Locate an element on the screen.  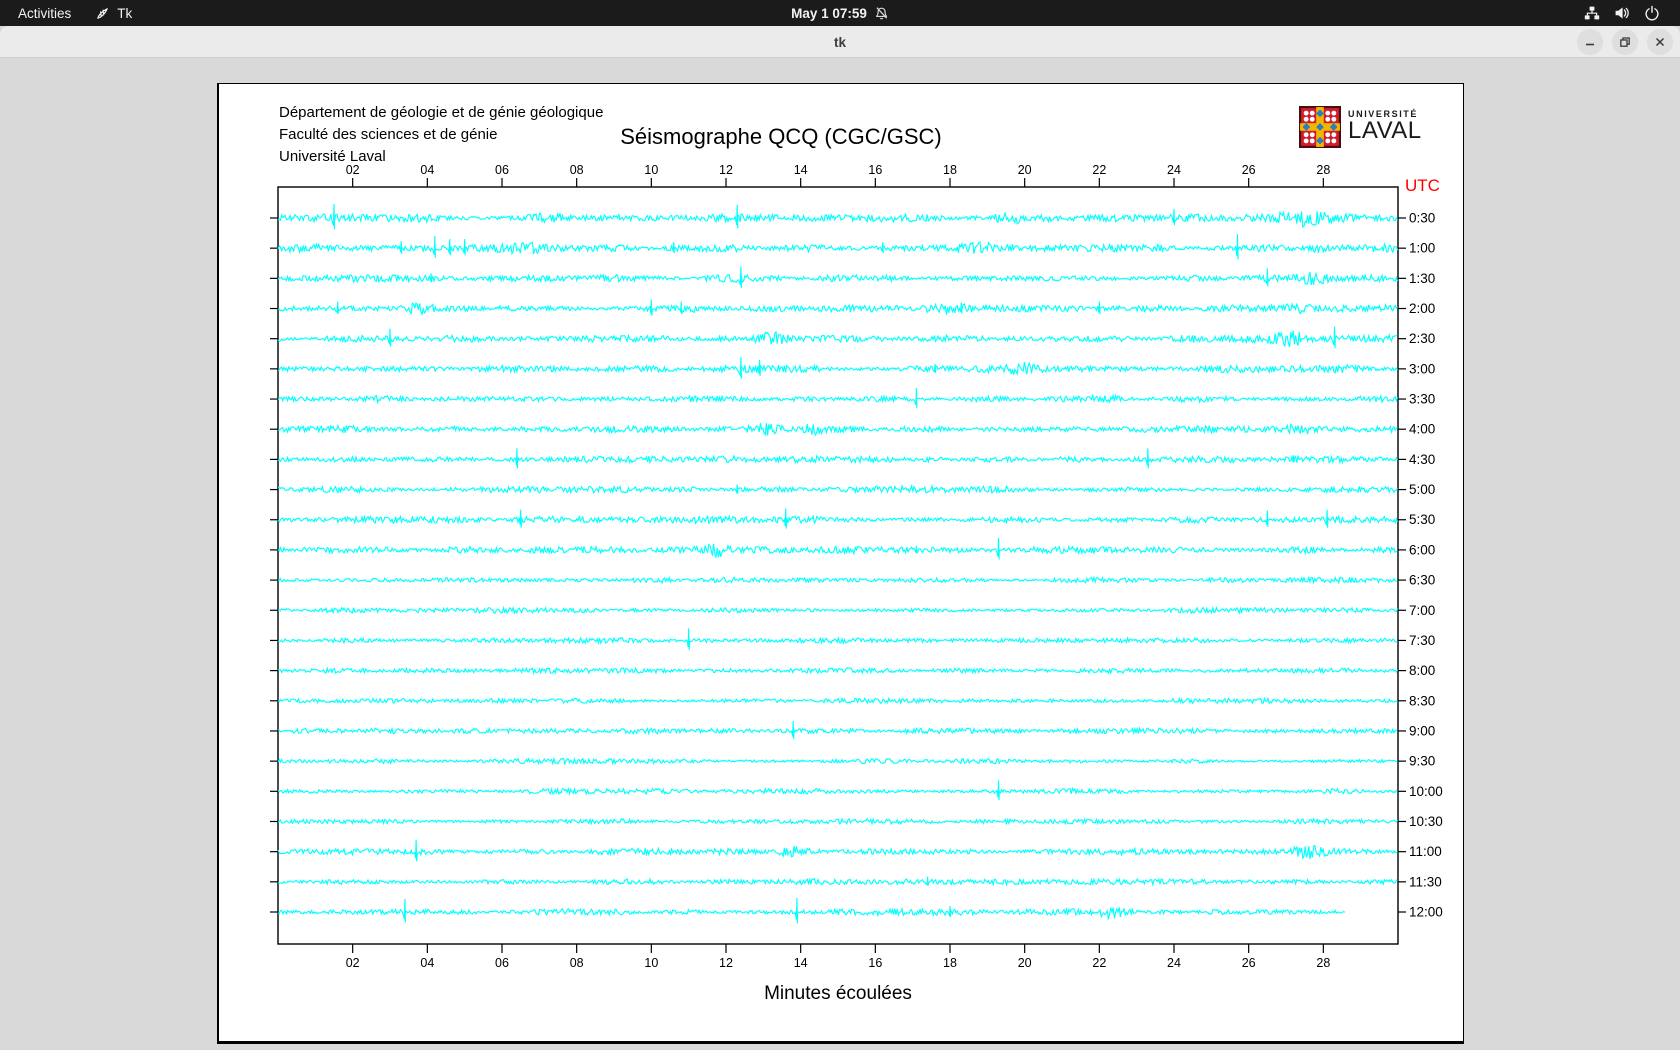
window-title: tk is located at coordinates (839, 42).